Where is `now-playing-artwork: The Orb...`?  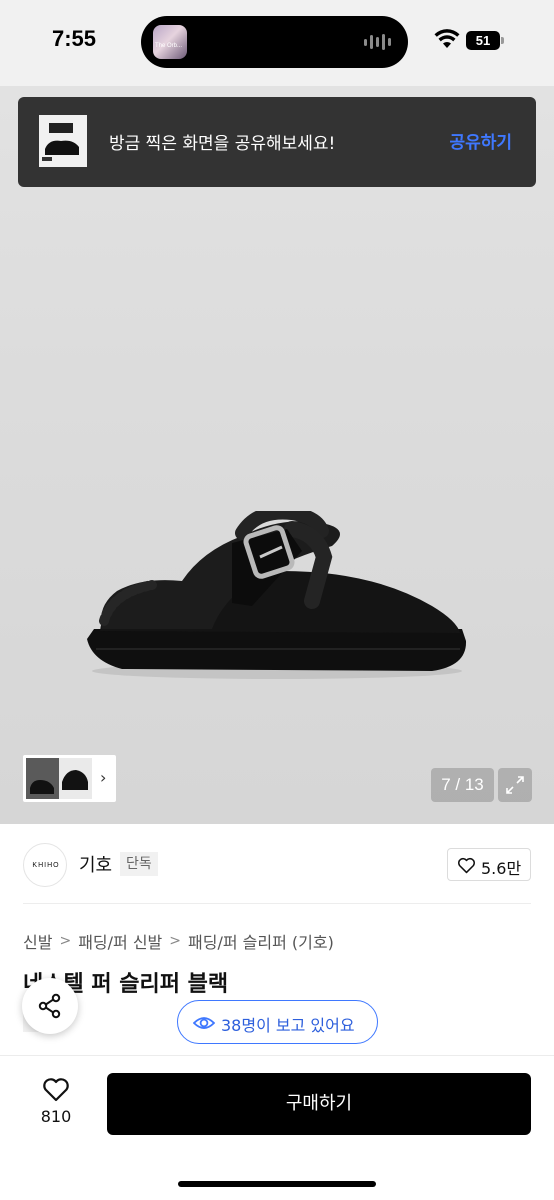 now-playing-artwork: The Orb... is located at coordinates (170, 42).